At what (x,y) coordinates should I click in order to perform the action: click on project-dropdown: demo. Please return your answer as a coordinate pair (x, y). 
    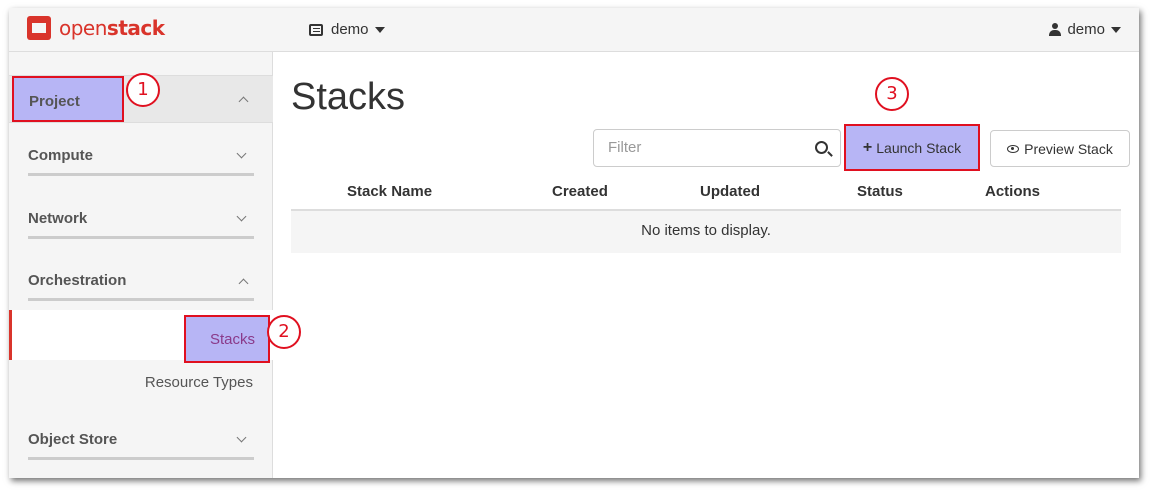
    Looking at the image, I should click on (347, 29).